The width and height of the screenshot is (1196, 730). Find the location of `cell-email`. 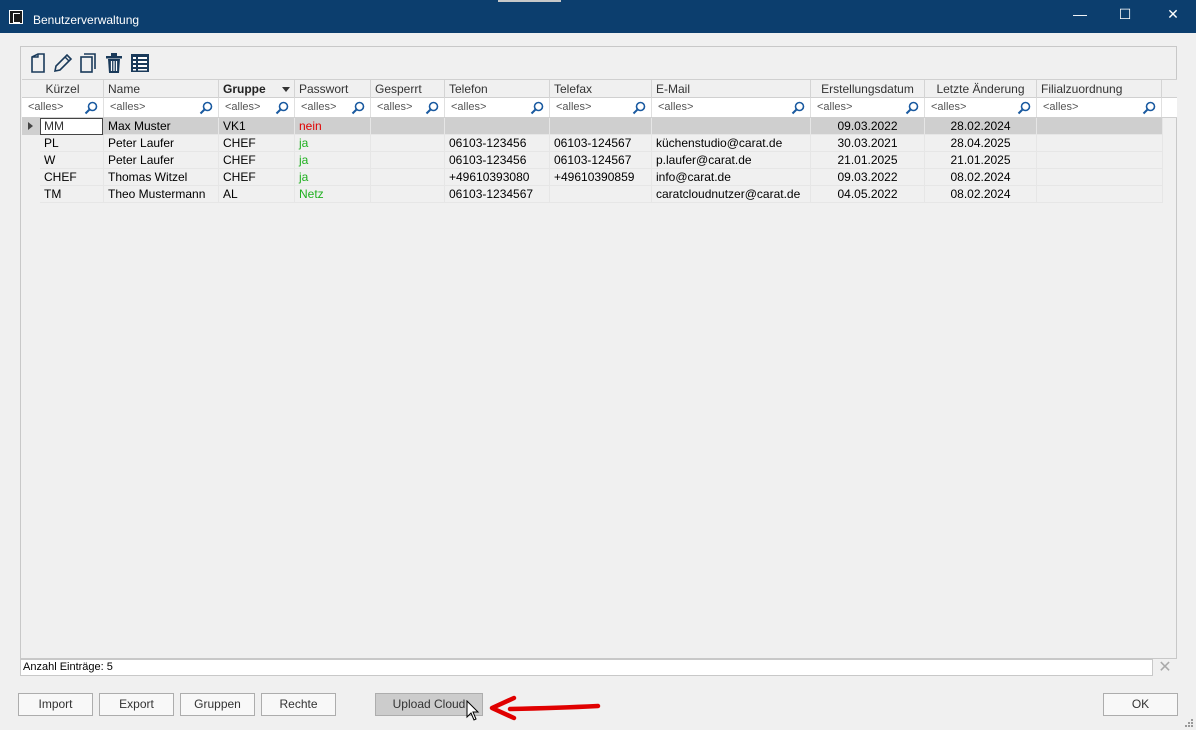

cell-email is located at coordinates (731, 126).